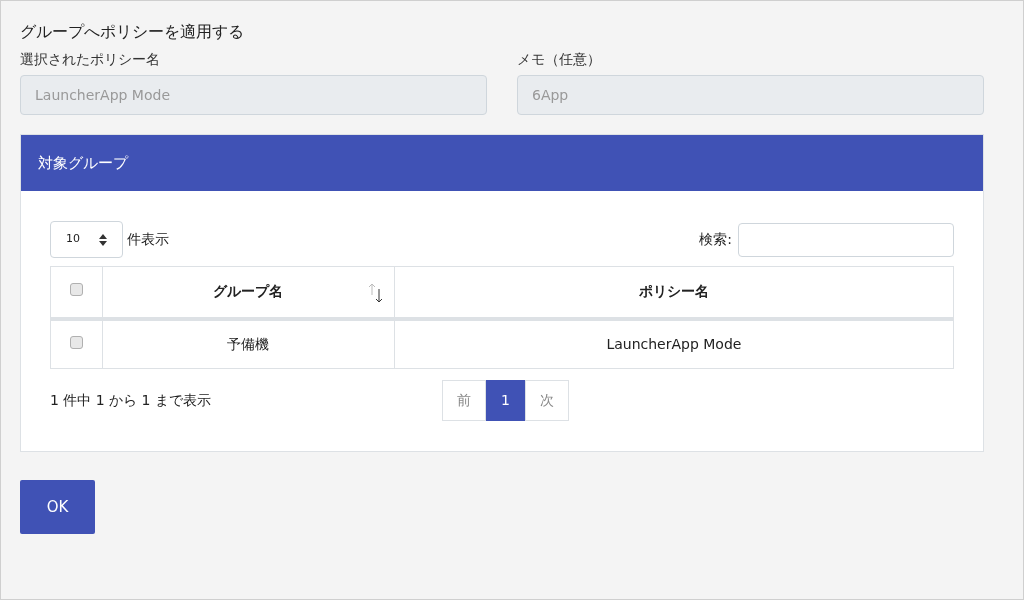 The width and height of the screenshot is (1024, 600). I want to click on page-button: 1, so click(505, 400).